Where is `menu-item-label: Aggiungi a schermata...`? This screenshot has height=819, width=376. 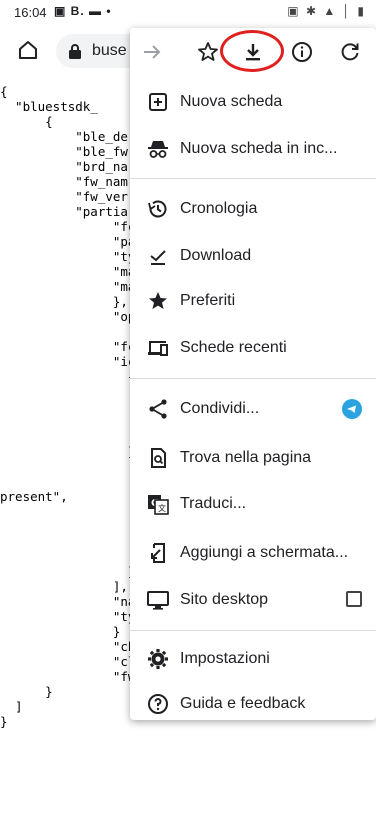 menu-item-label: Aggiungi a schermata... is located at coordinates (264, 552).